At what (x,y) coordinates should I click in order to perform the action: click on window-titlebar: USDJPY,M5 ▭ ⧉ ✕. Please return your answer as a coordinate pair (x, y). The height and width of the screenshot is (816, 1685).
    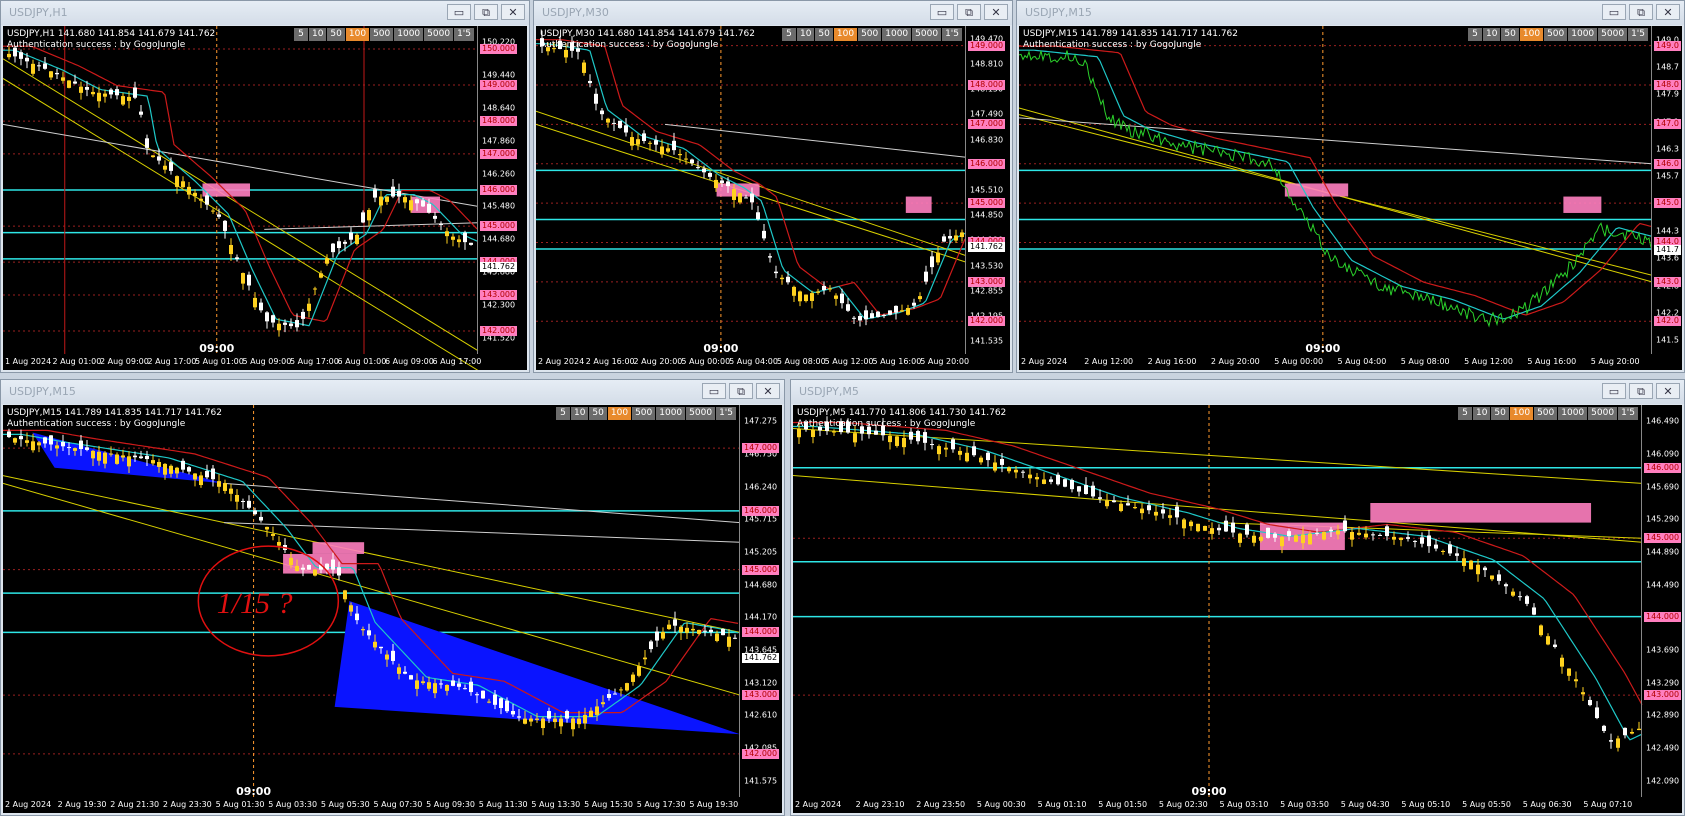
    Looking at the image, I should click on (1237, 392).